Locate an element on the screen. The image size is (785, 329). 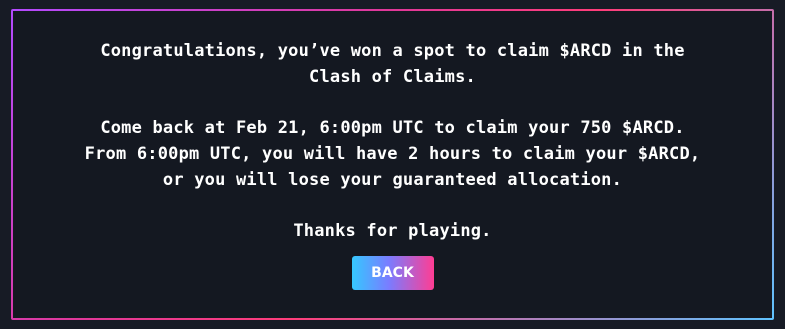
thanks-line: Thanks for playing. is located at coordinates (392, 231).